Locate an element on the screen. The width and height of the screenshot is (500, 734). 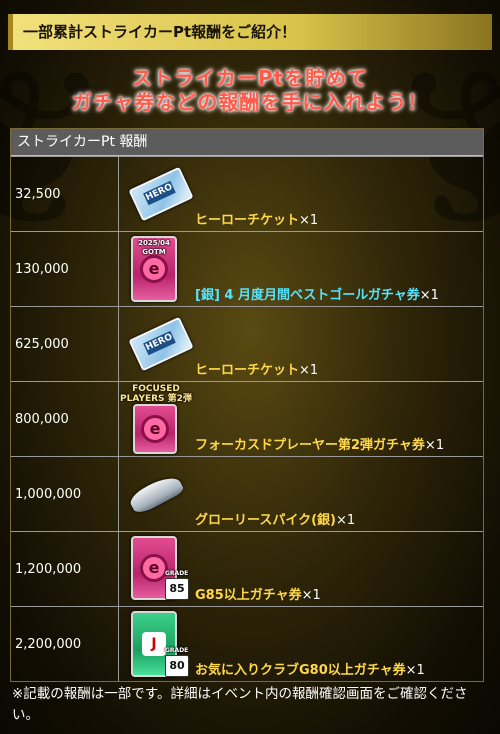
footnote: ※記載の報酬は一部です。詳細はイベント内の報酬確認画面をご確認ください。 is located at coordinates (240, 704).